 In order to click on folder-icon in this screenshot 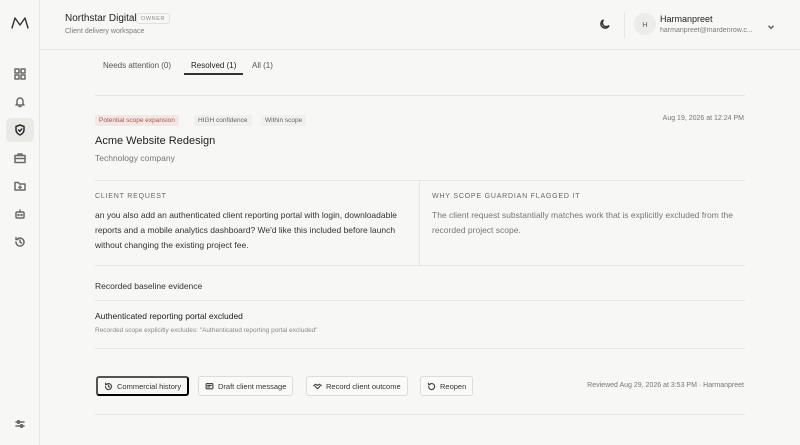, I will do `click(20, 186)`.